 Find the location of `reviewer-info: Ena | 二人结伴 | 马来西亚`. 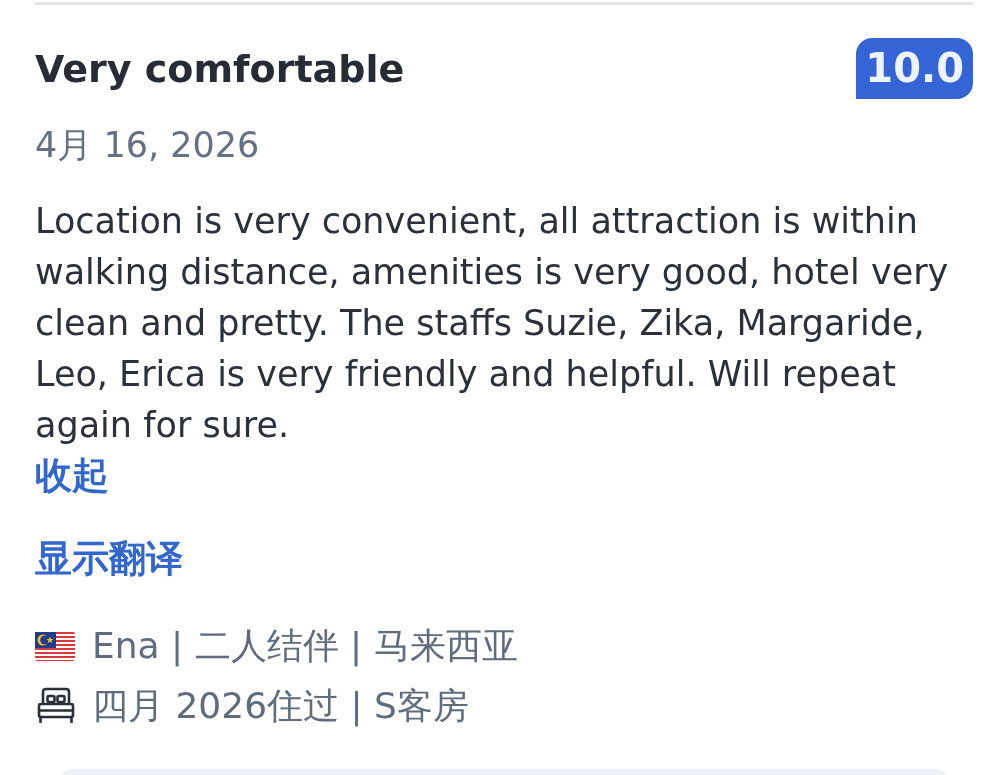

reviewer-info: Ena | 二人结伴 | 马来西亚 is located at coordinates (305, 646).